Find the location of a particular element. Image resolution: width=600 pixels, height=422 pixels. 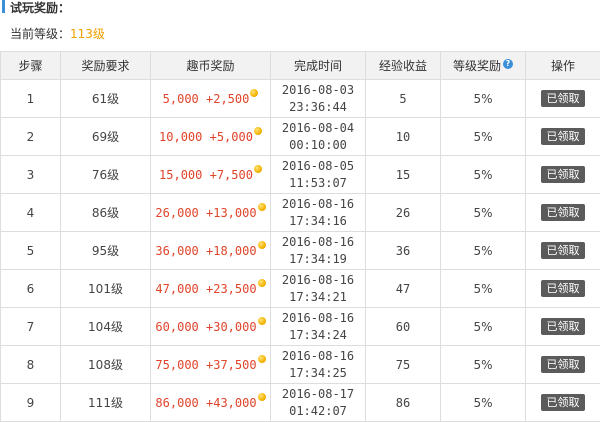

coin-reward-amount: 60,000 +30,000 is located at coordinates (205, 327).